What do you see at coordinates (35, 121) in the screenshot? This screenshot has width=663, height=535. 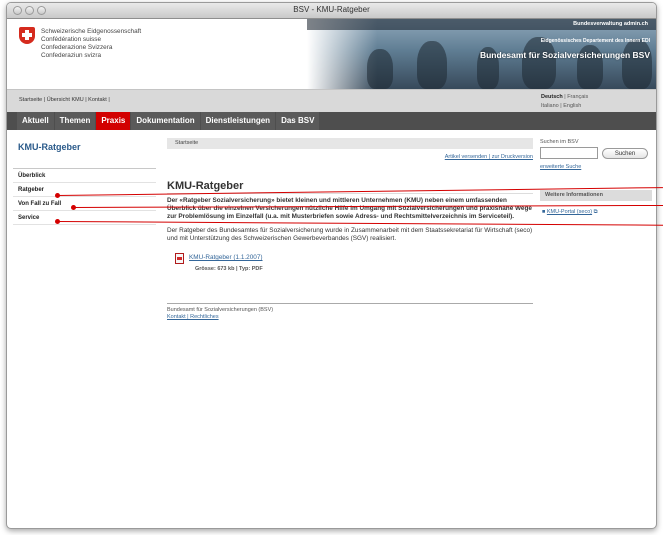 I see `nav-aktuell: Aktuell` at bounding box center [35, 121].